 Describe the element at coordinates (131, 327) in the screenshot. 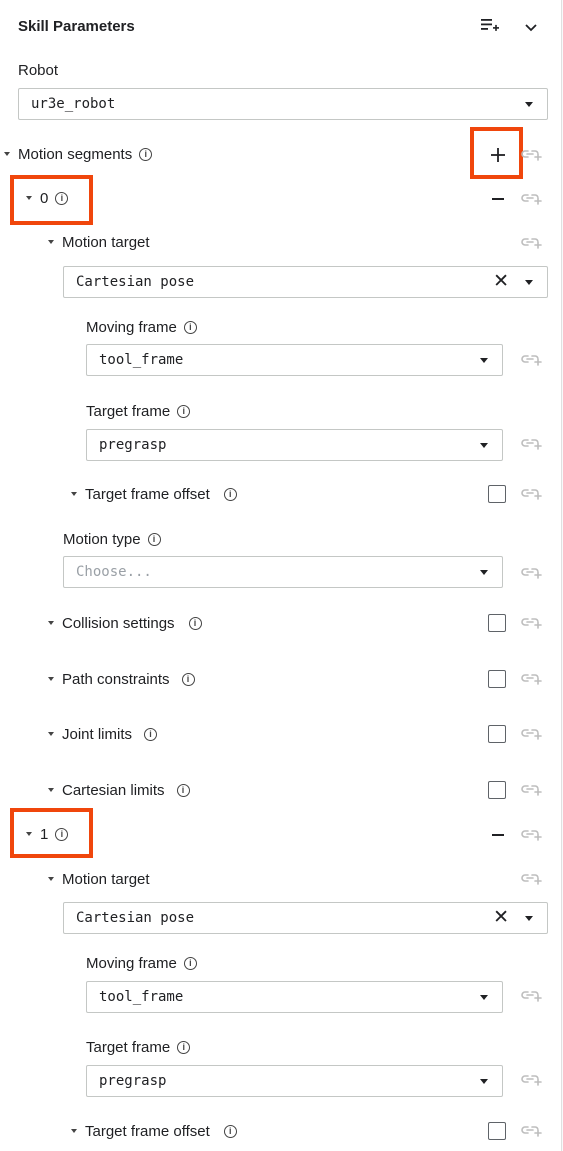

I see `moving-frame-label-text: Moving frame` at that location.